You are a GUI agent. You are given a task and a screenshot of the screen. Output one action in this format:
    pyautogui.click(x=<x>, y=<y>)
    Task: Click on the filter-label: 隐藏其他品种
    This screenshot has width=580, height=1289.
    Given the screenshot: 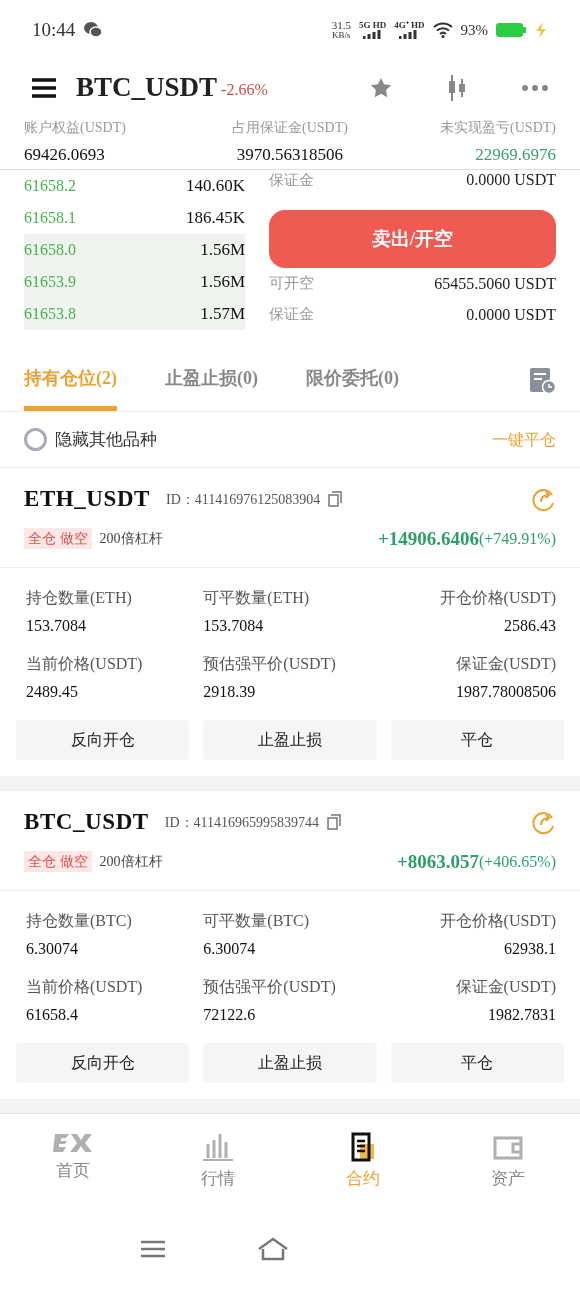 What is the action you would take?
    pyautogui.click(x=106, y=439)
    